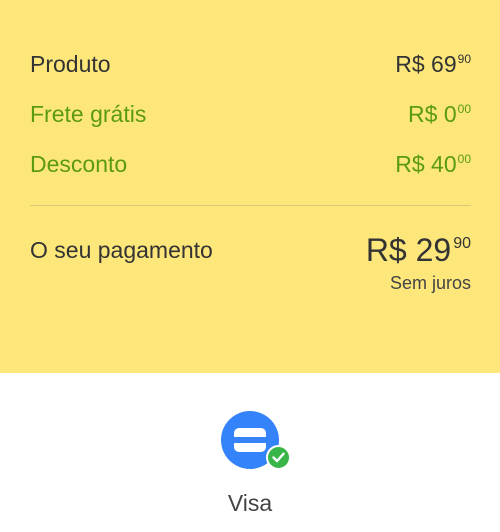  What do you see at coordinates (250, 503) in the screenshot?
I see `payment-method-name: Visa` at bounding box center [250, 503].